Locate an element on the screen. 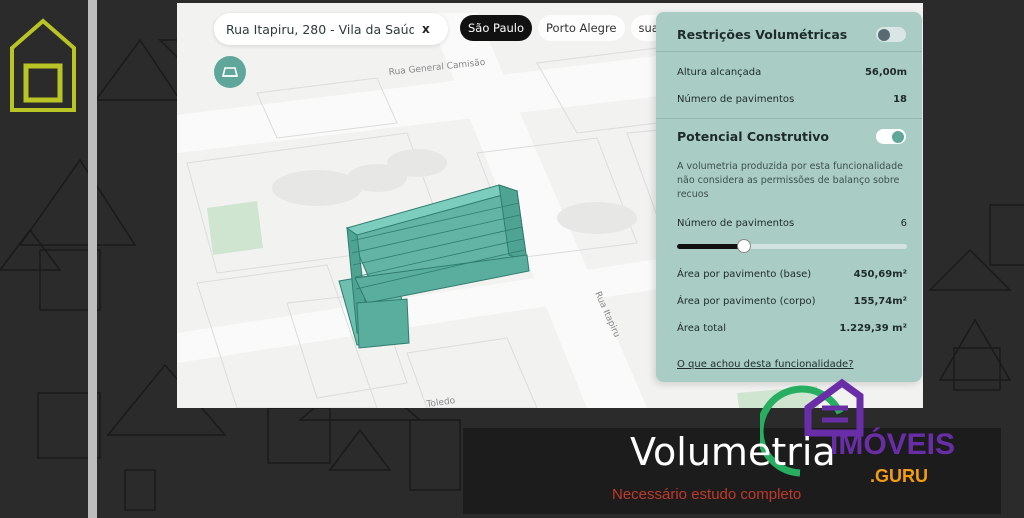  slider-thumb is located at coordinates (743, 246).